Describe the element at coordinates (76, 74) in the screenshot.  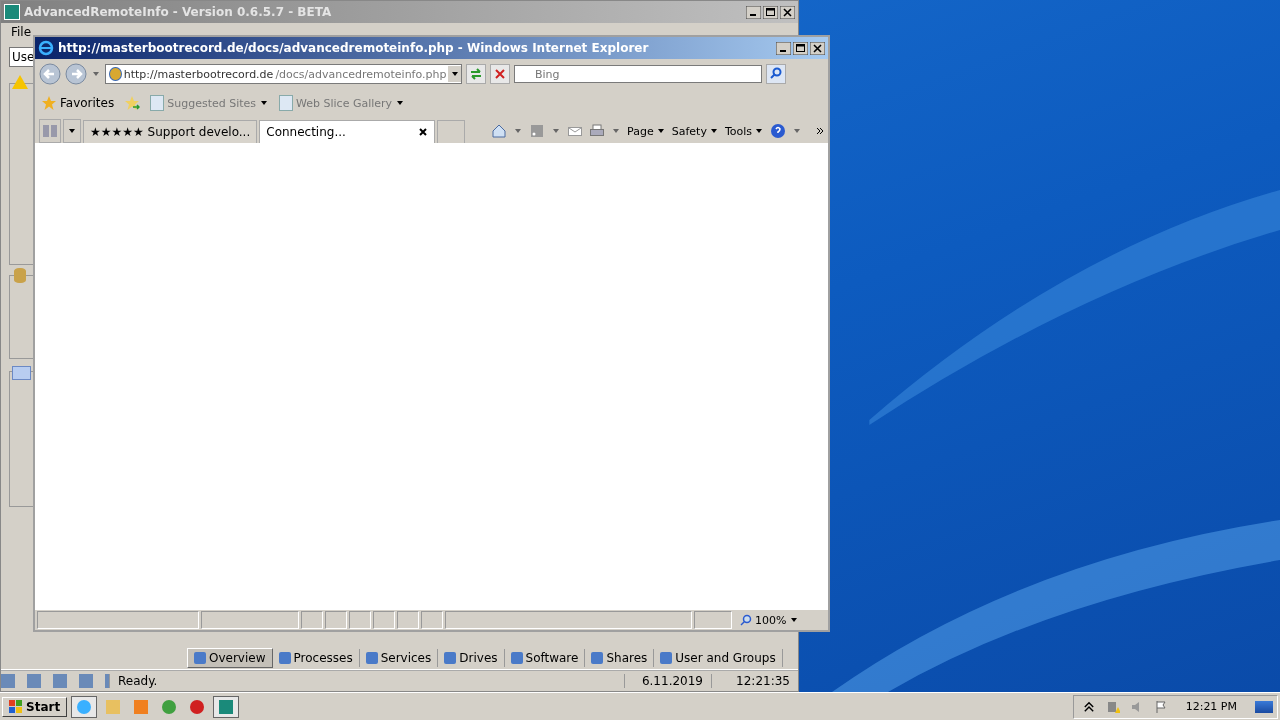
I see `forward-button` at that location.